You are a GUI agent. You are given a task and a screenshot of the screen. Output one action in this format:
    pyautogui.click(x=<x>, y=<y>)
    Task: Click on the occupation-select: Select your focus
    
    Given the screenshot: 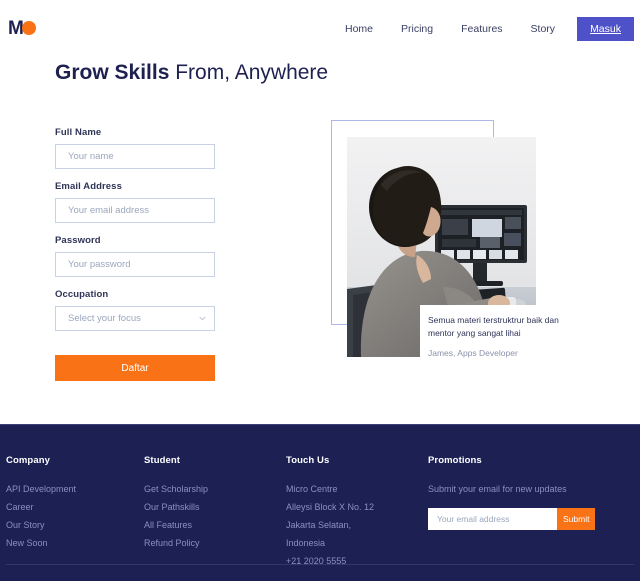 What is the action you would take?
    pyautogui.click(x=135, y=318)
    